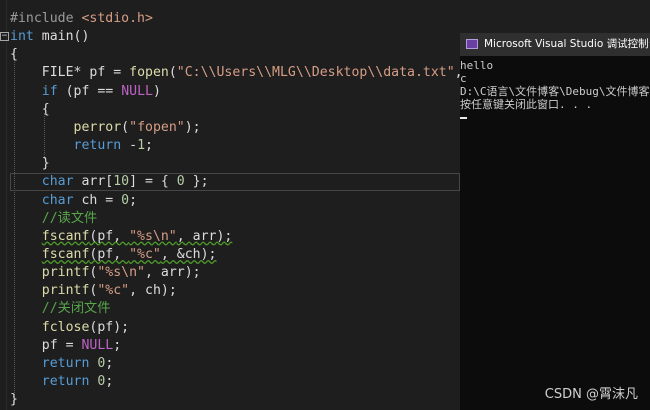 The image size is (650, 410). What do you see at coordinates (157, 127) in the screenshot?
I see `code-token: "fopen"` at bounding box center [157, 127].